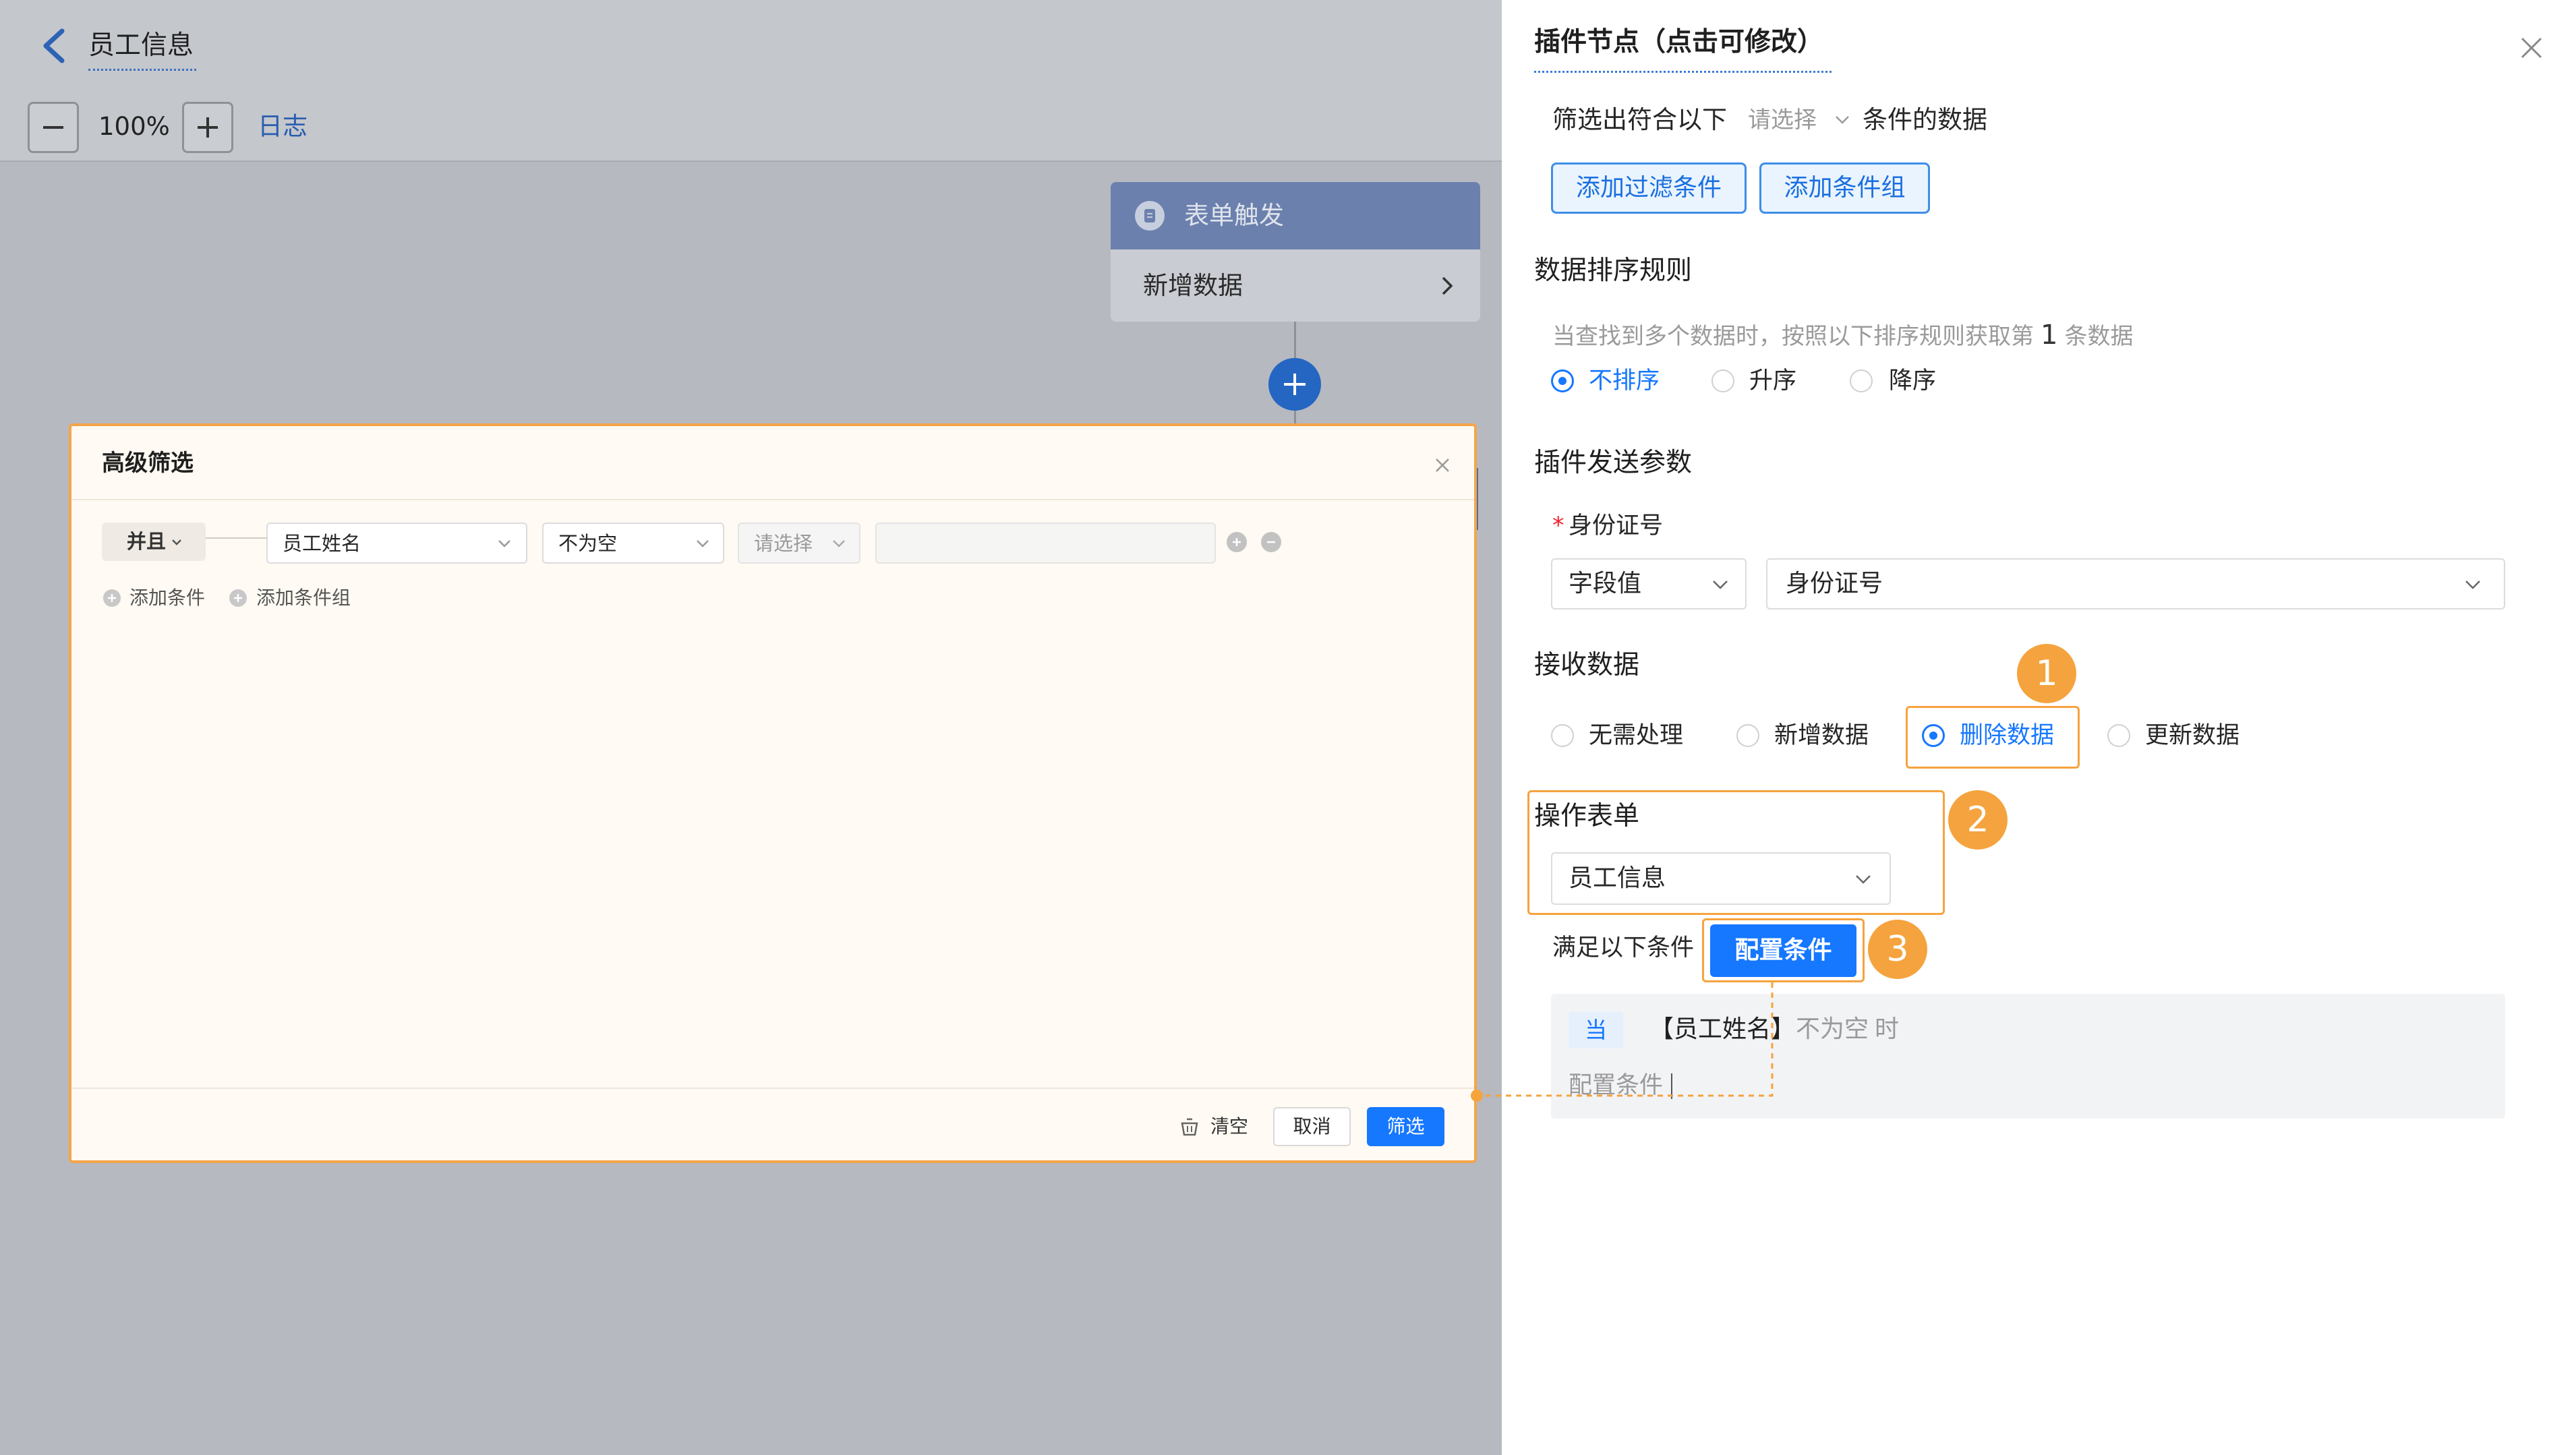 The height and width of the screenshot is (1455, 2576). Describe the element at coordinates (1296, 285) in the screenshot. I see `trigger-node-body: 新增数据` at that location.